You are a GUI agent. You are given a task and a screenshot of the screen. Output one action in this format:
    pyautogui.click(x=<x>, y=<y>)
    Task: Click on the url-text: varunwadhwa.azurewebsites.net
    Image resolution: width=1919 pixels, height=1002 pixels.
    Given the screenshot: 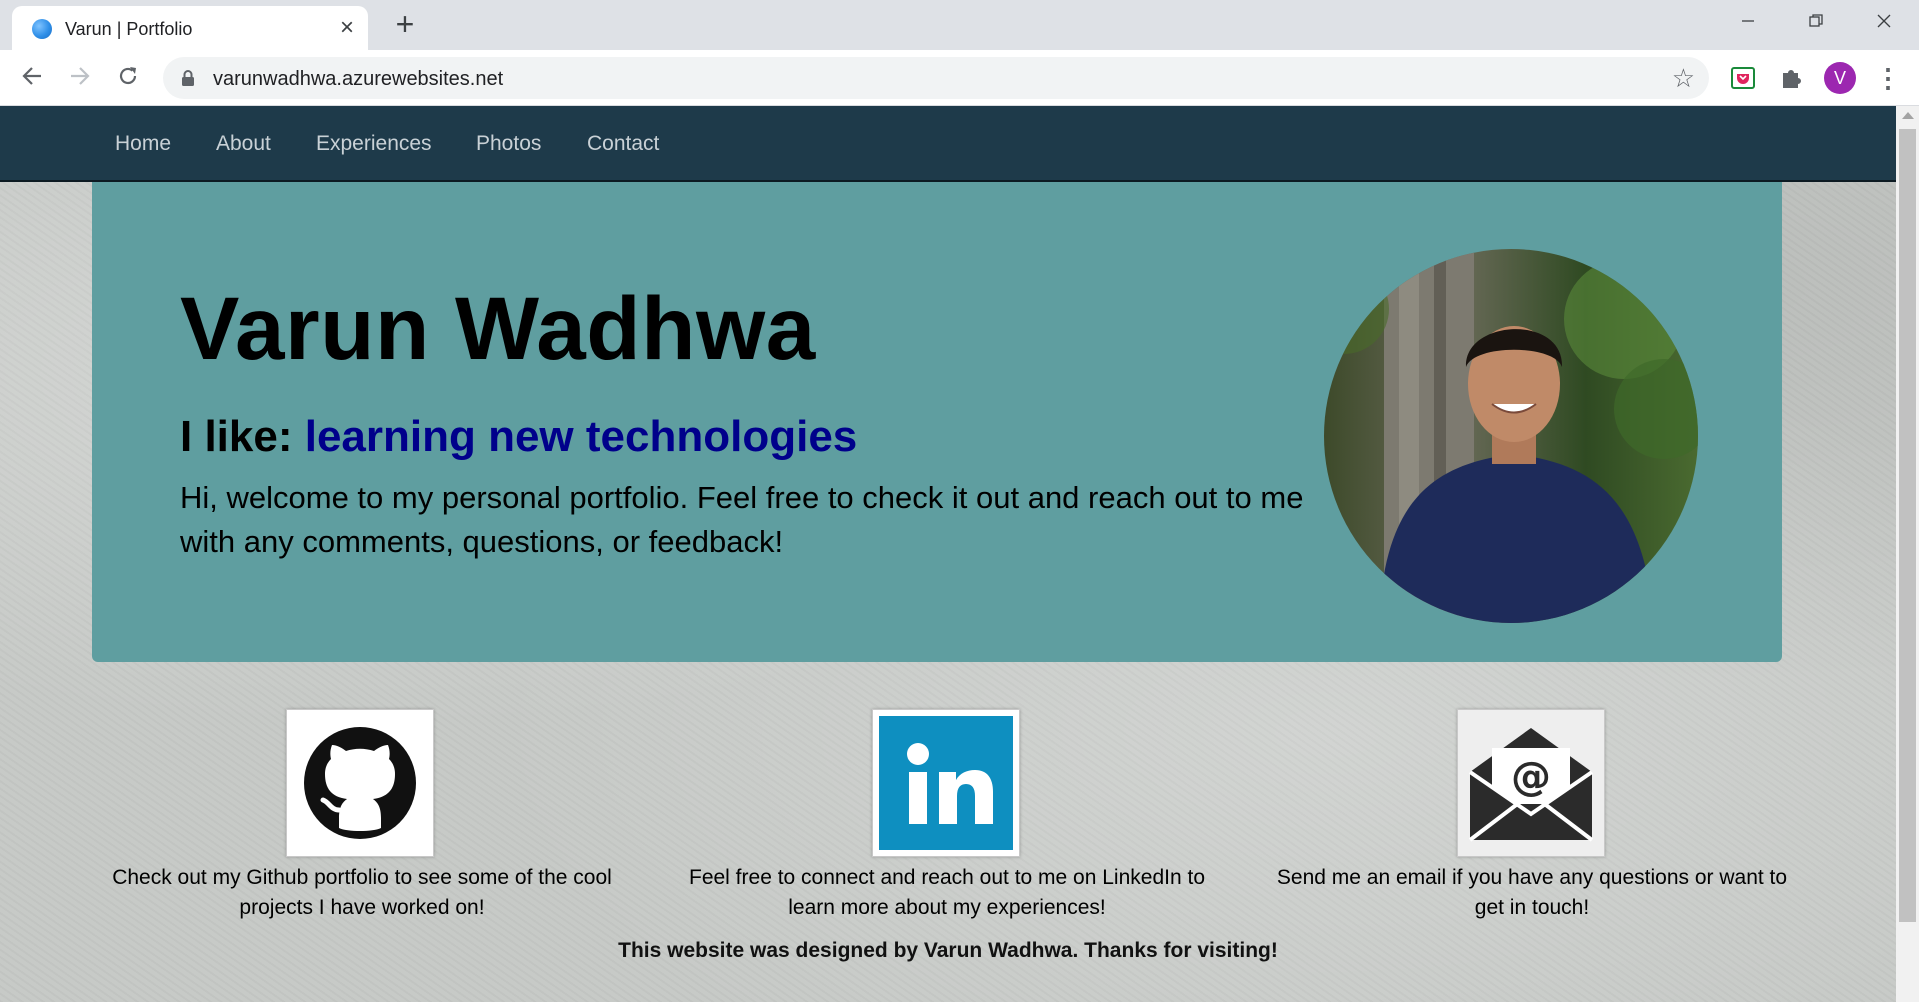 What is the action you would take?
    pyautogui.click(x=358, y=79)
    